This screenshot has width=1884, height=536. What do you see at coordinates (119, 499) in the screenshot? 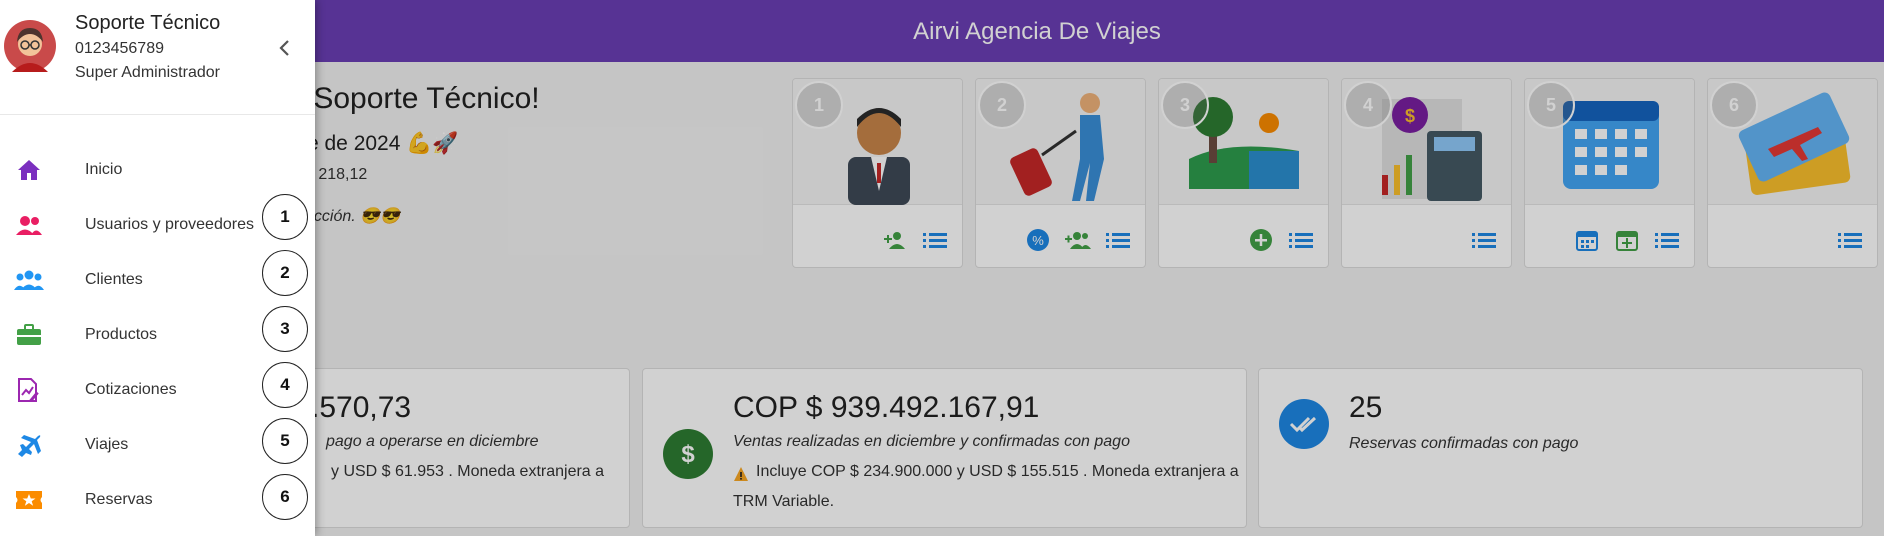
I see `menu-label: Reservas` at bounding box center [119, 499].